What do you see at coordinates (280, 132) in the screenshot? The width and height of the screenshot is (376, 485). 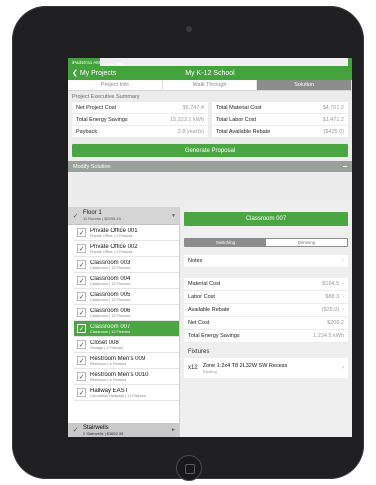 I see `summary-row: Total Available Rebate ($425.0)` at bounding box center [280, 132].